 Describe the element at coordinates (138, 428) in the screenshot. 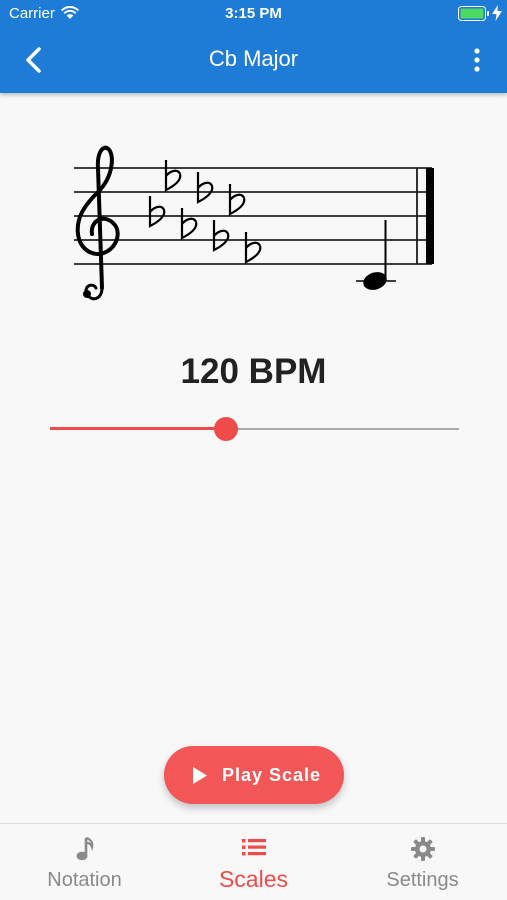

I see `slider-fill` at that location.